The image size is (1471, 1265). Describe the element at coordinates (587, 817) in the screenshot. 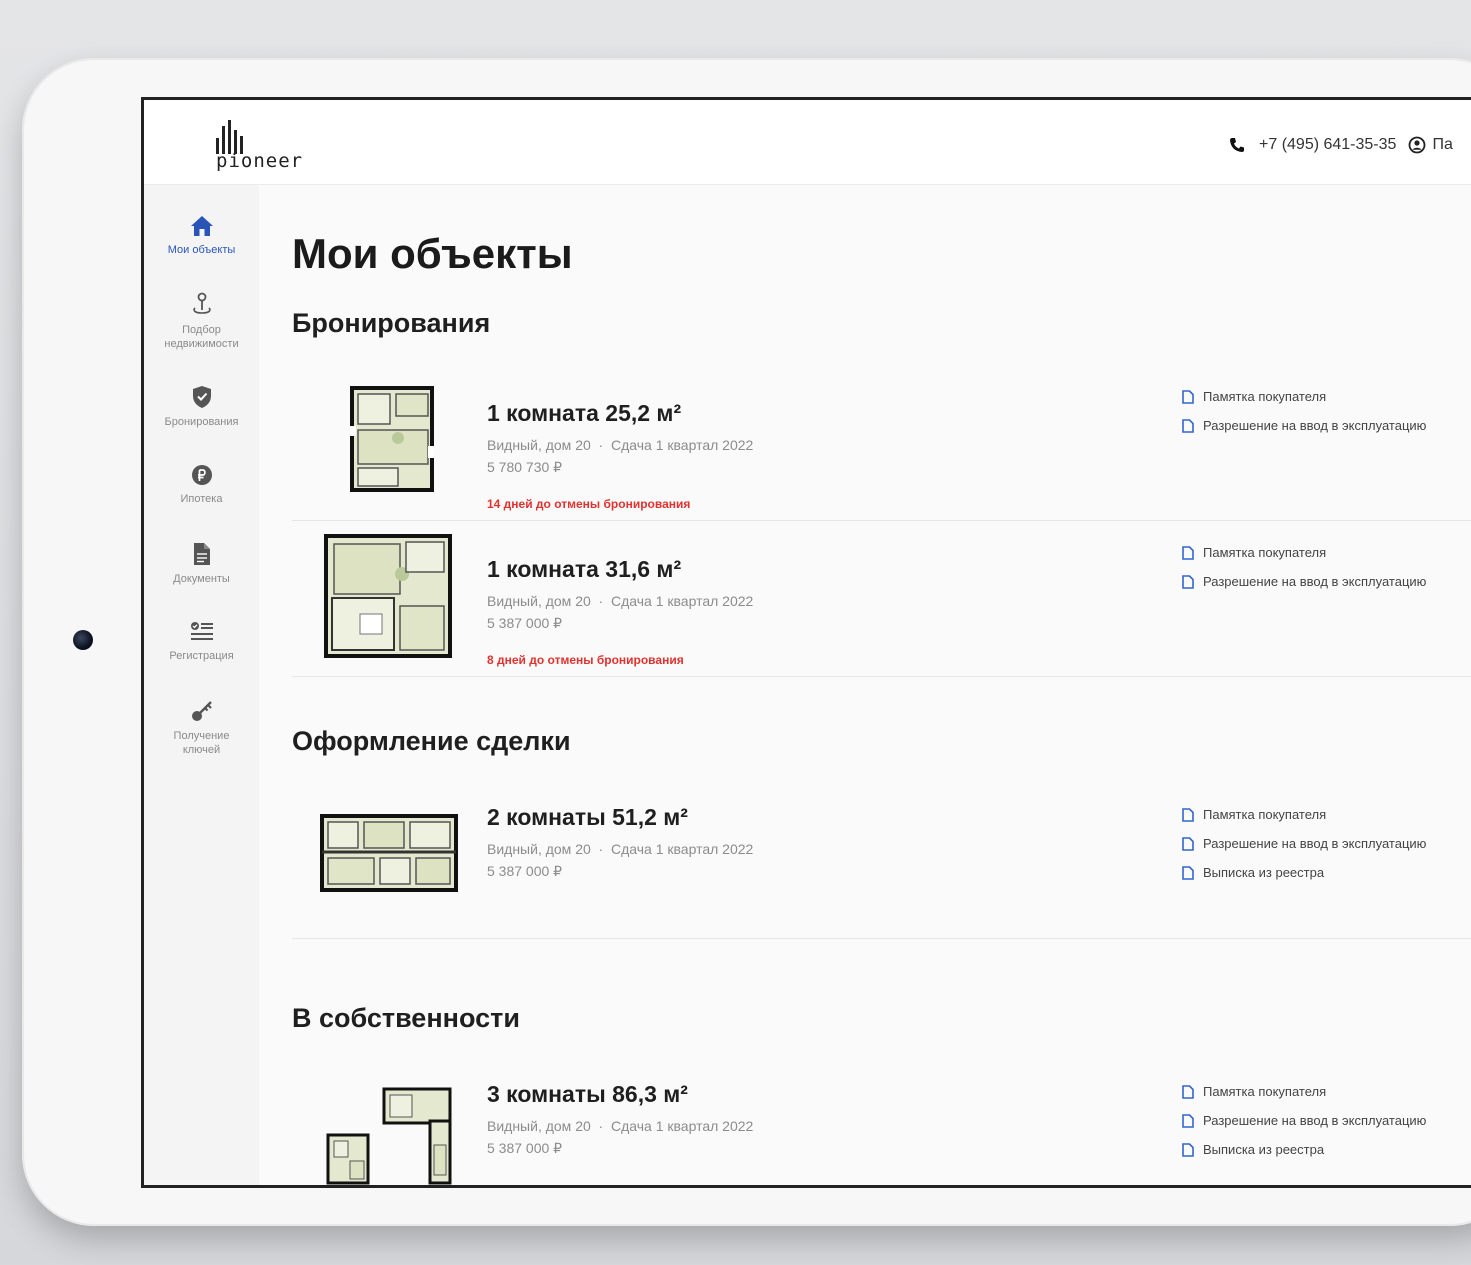

I see `property-title: 2 комнаты 51,2 м²` at that location.